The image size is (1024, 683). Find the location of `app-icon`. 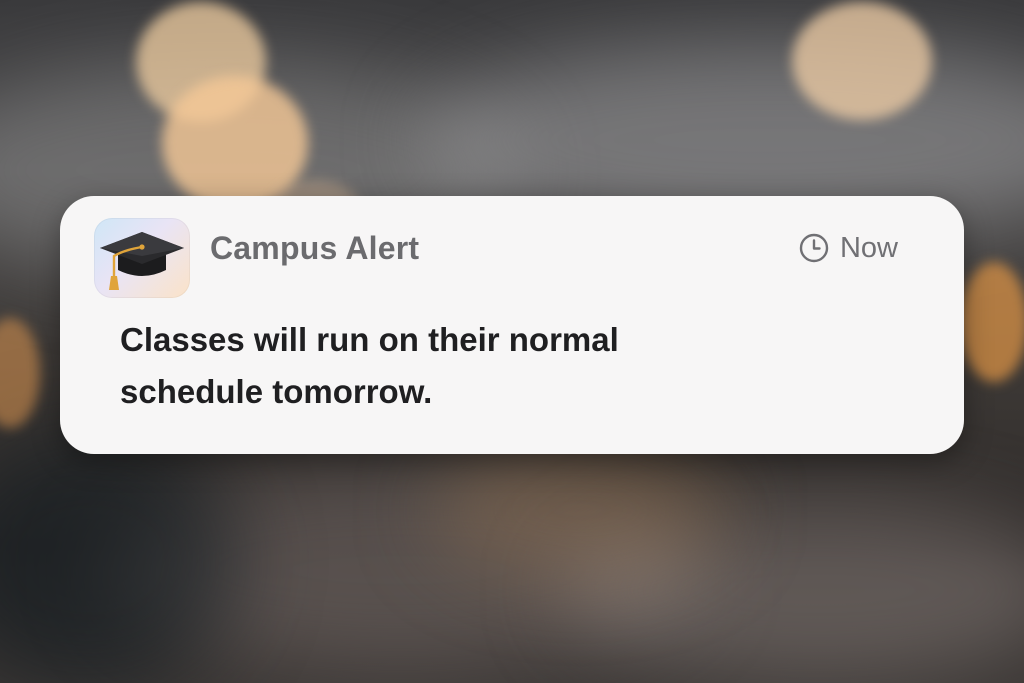

app-icon is located at coordinates (142, 258).